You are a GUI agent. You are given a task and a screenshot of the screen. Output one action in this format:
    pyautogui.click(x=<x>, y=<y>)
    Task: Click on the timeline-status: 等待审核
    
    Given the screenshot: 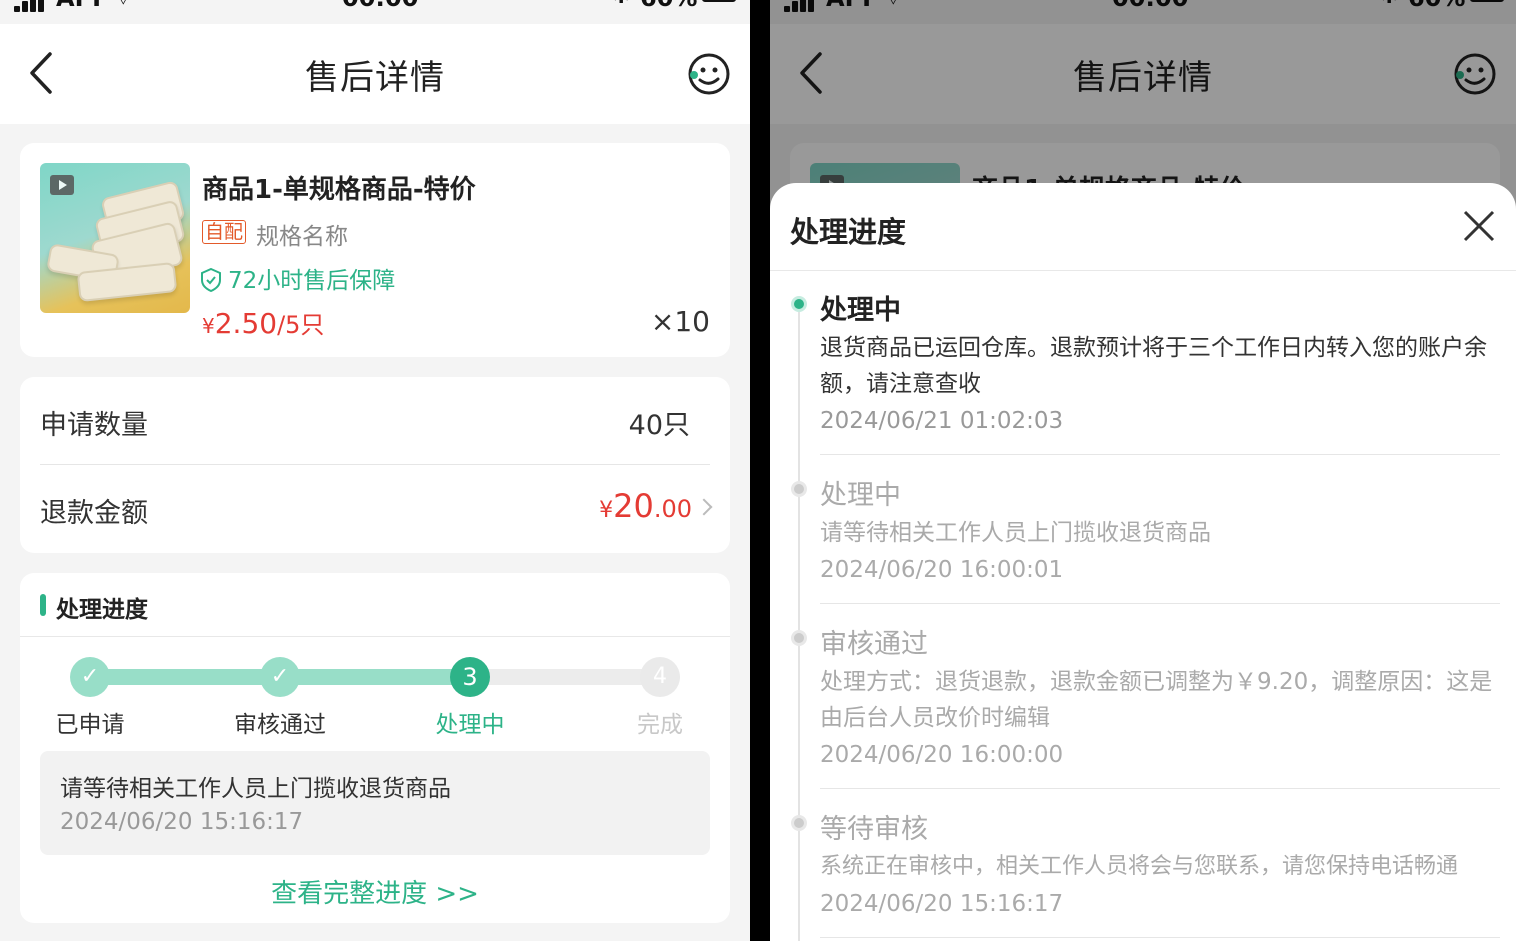 What is the action you would take?
    pyautogui.click(x=874, y=829)
    